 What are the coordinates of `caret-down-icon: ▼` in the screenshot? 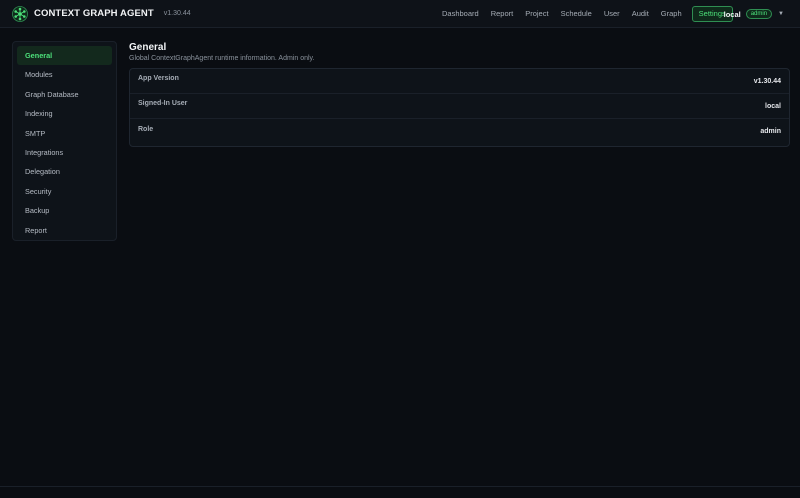 It's located at (781, 14).